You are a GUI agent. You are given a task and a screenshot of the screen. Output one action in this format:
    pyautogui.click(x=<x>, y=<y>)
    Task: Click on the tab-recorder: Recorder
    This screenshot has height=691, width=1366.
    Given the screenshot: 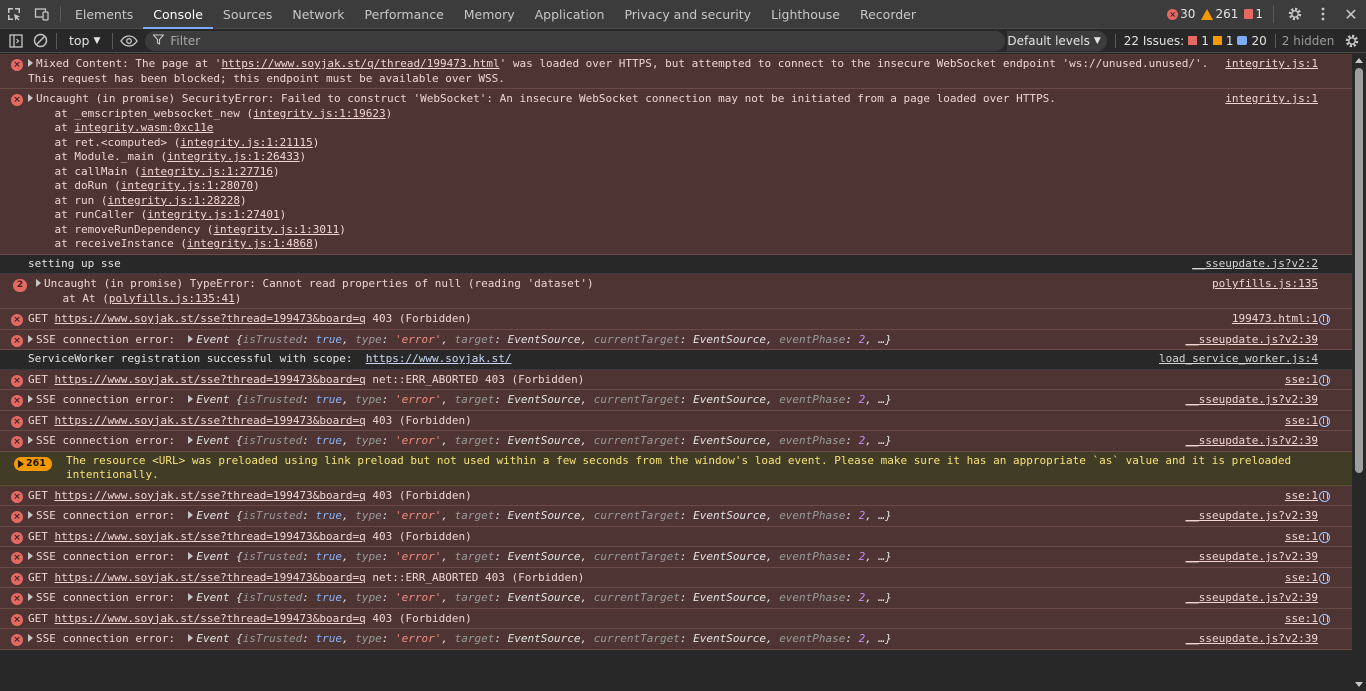 What is the action you would take?
    pyautogui.click(x=888, y=14)
    